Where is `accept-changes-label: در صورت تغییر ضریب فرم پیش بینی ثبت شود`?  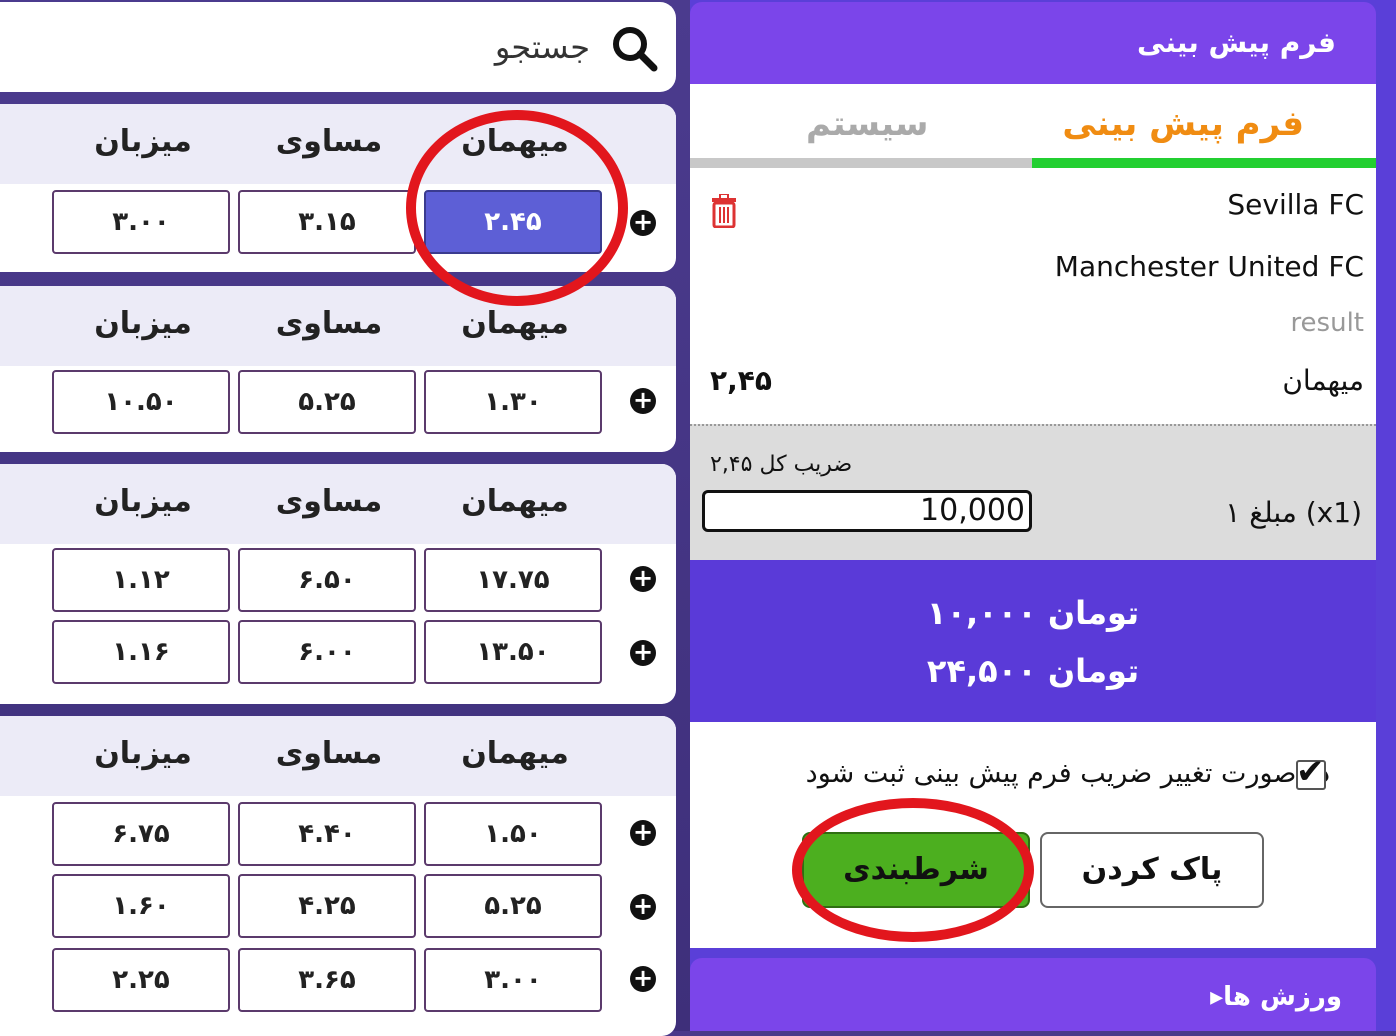
accept-changes-label: در صورت تغییر ضریب فرم پیش بینی ثبت شود is located at coordinates (1067, 773).